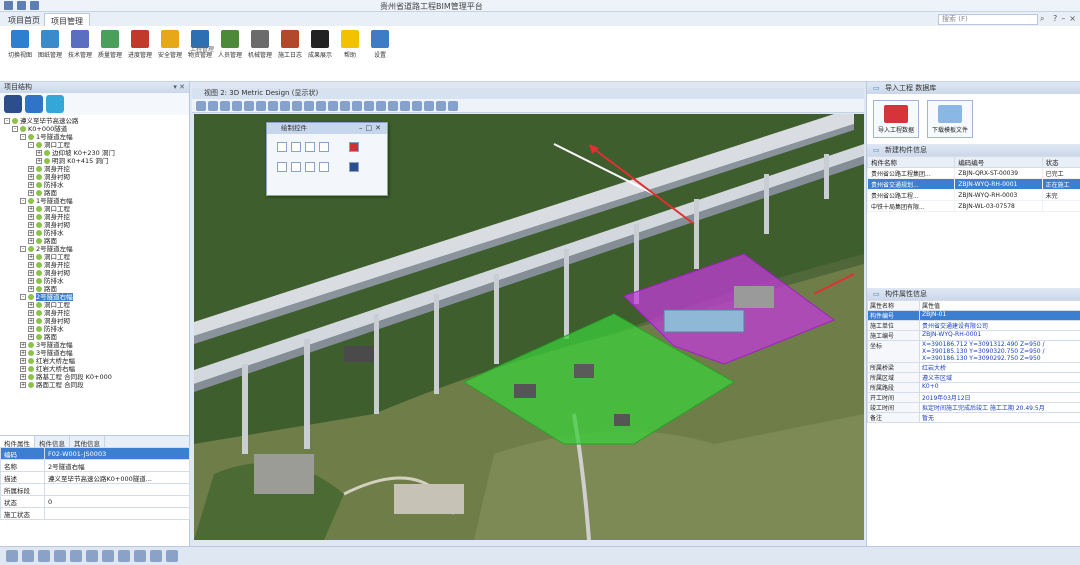 Image resolution: width=1080 pixels, height=565 pixels. I want to click on info-icon, so click(34, 104).